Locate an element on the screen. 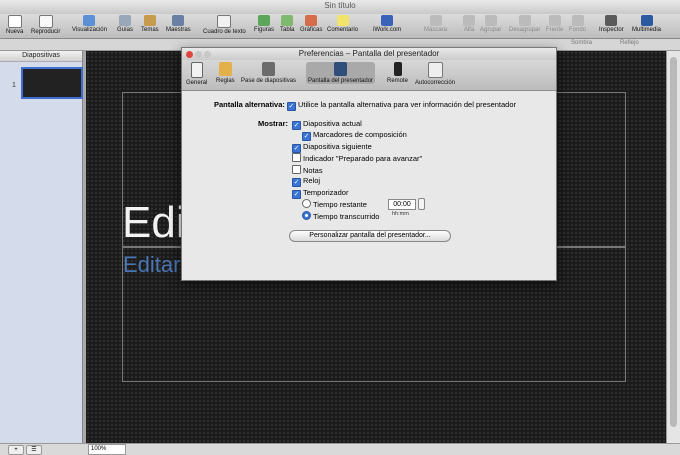  notes-option: Notas is located at coordinates (307, 170).